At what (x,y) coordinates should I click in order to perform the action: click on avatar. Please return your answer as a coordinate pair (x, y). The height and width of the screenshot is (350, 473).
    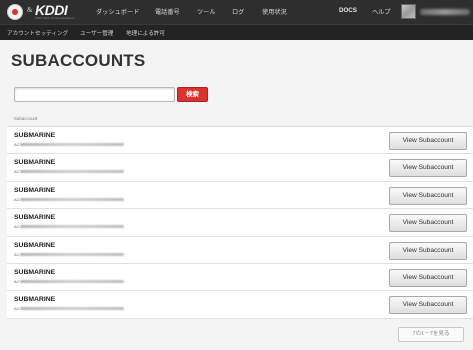
    Looking at the image, I should click on (408, 11).